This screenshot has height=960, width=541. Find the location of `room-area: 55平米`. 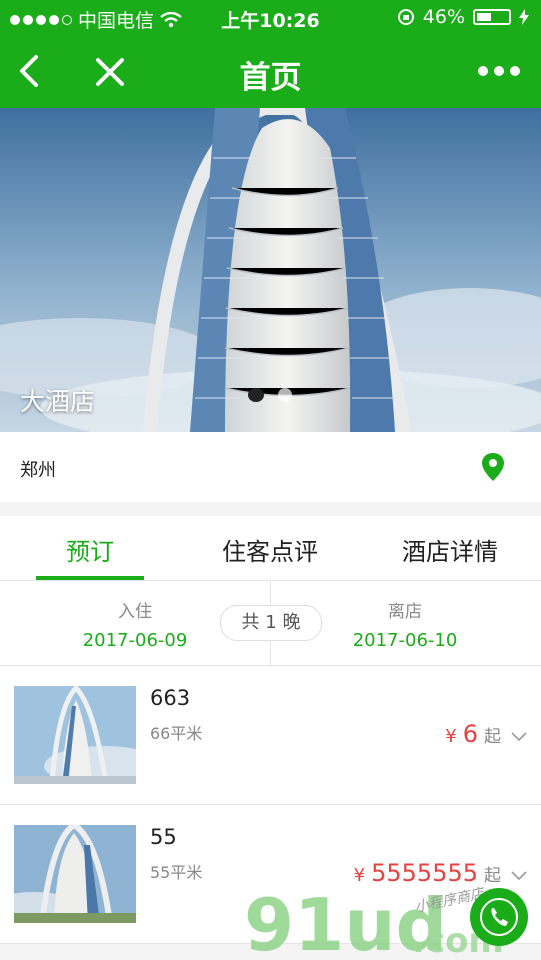

room-area: 55平米 is located at coordinates (176, 872).